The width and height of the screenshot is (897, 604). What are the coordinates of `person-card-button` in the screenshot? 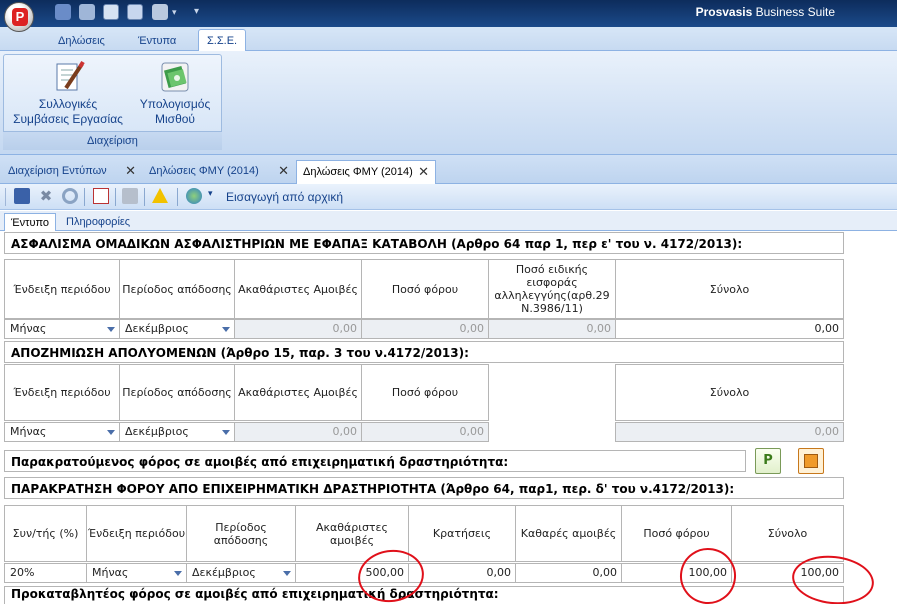 It's located at (811, 461).